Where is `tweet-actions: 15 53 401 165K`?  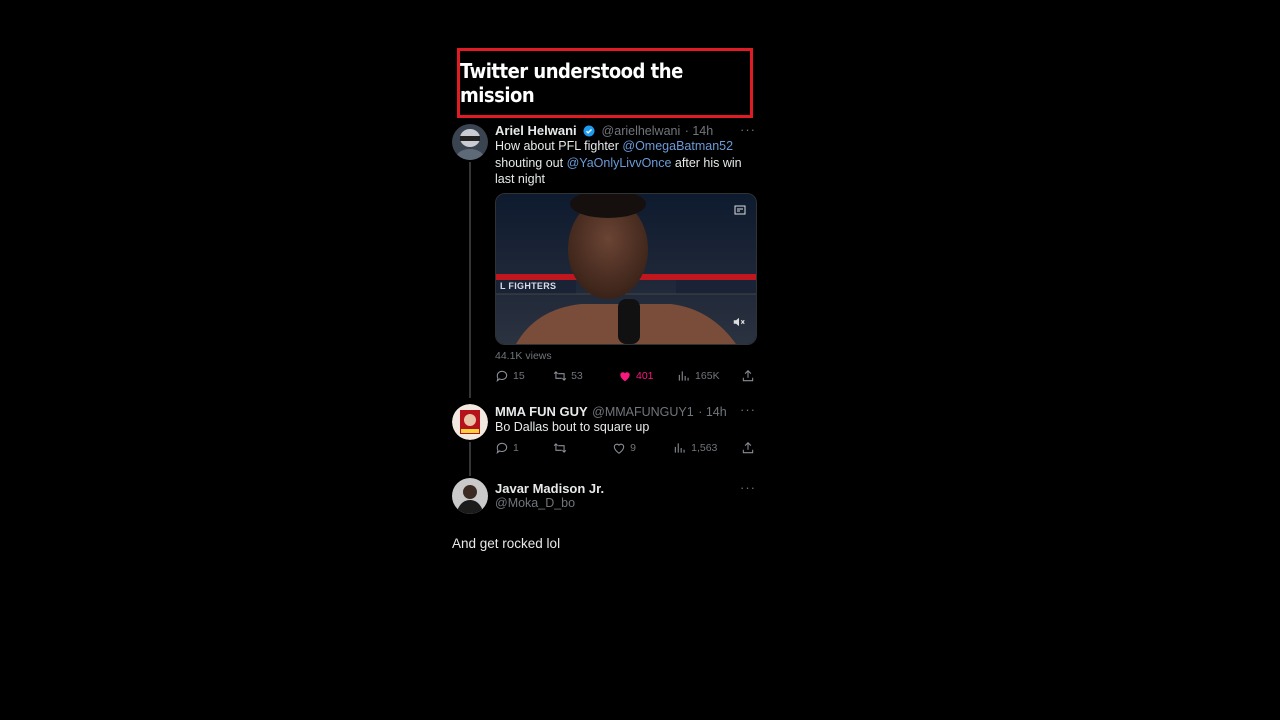
tweet-actions: 15 53 401 165K is located at coordinates (625, 376).